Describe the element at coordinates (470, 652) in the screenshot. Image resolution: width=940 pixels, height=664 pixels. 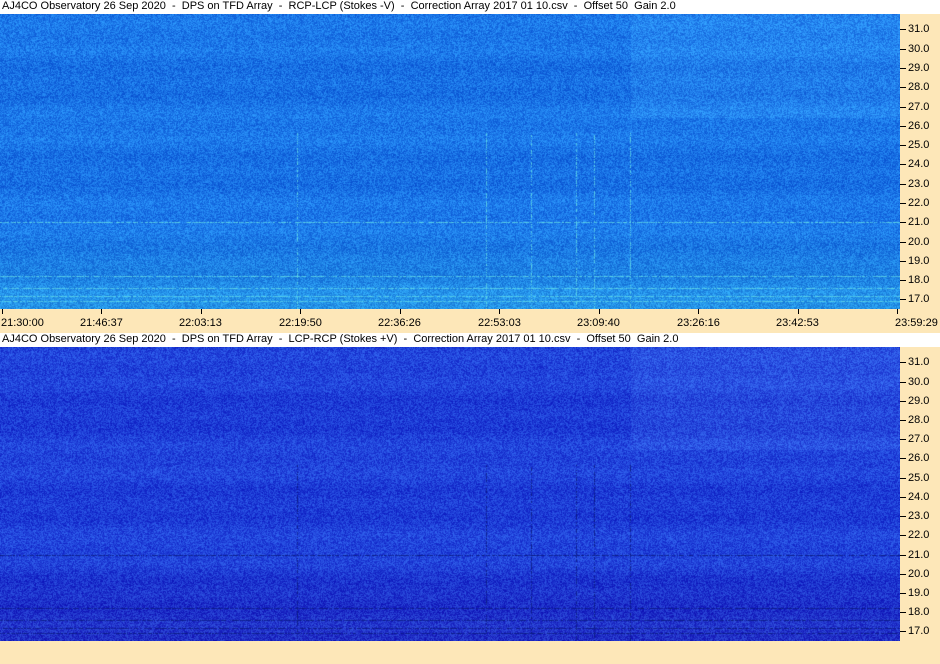
I see `bottom-time-axis-strip` at that location.